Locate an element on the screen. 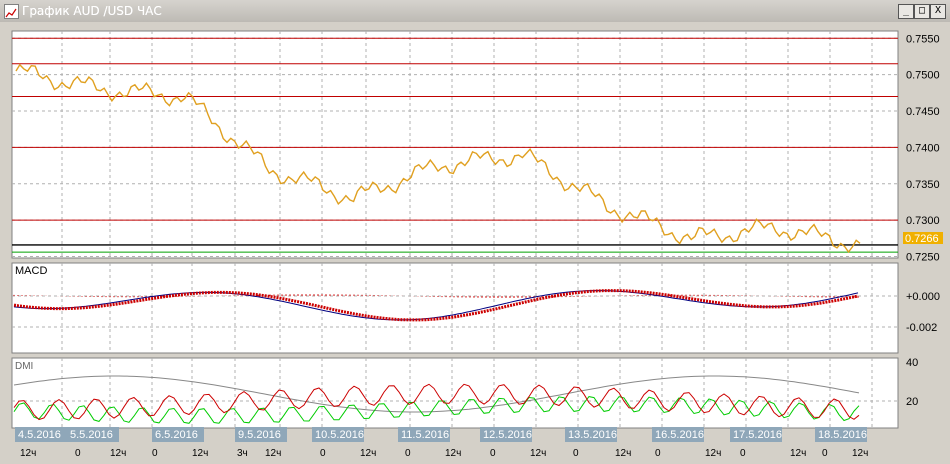  close-button: X is located at coordinates (938, 11).